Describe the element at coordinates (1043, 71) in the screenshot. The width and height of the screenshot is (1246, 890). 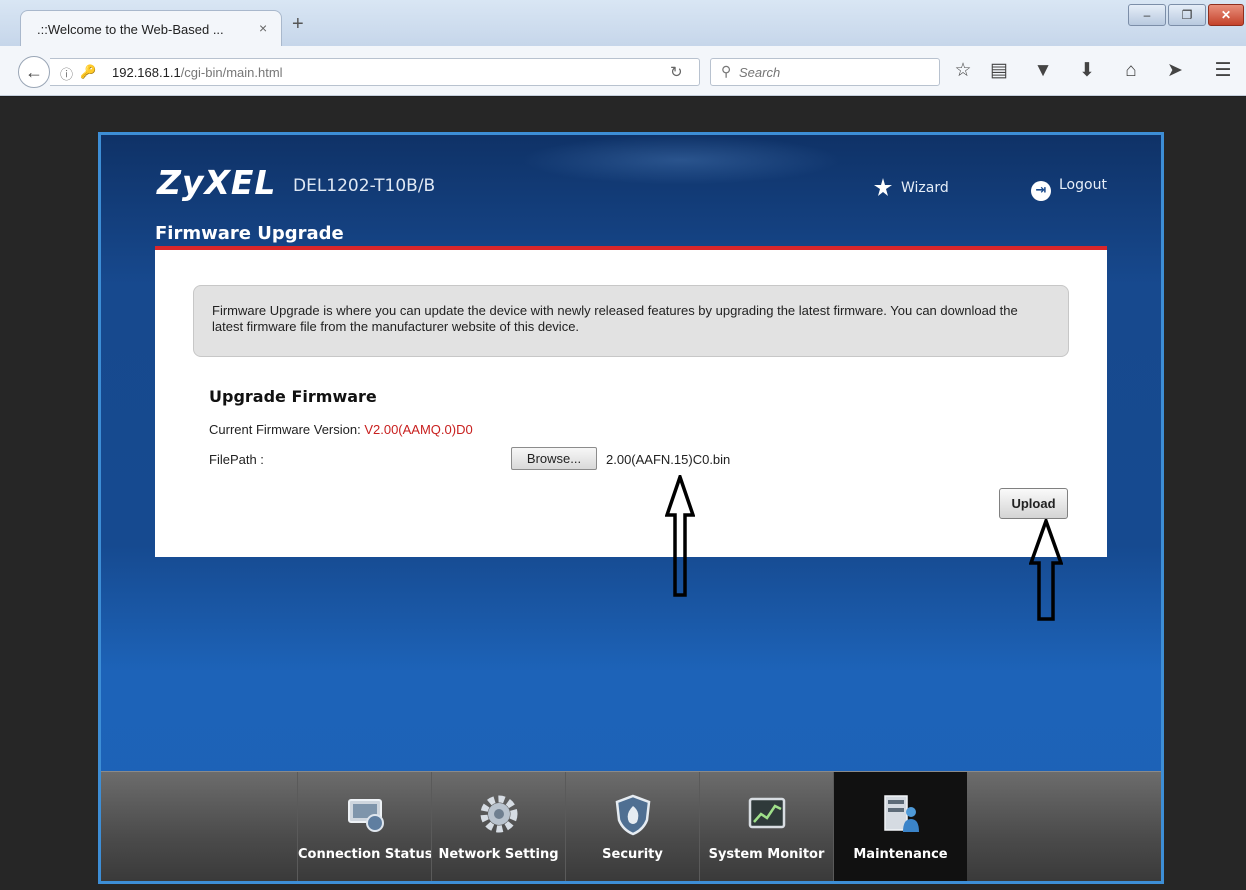
I see `pocket-icon: ▼` at that location.